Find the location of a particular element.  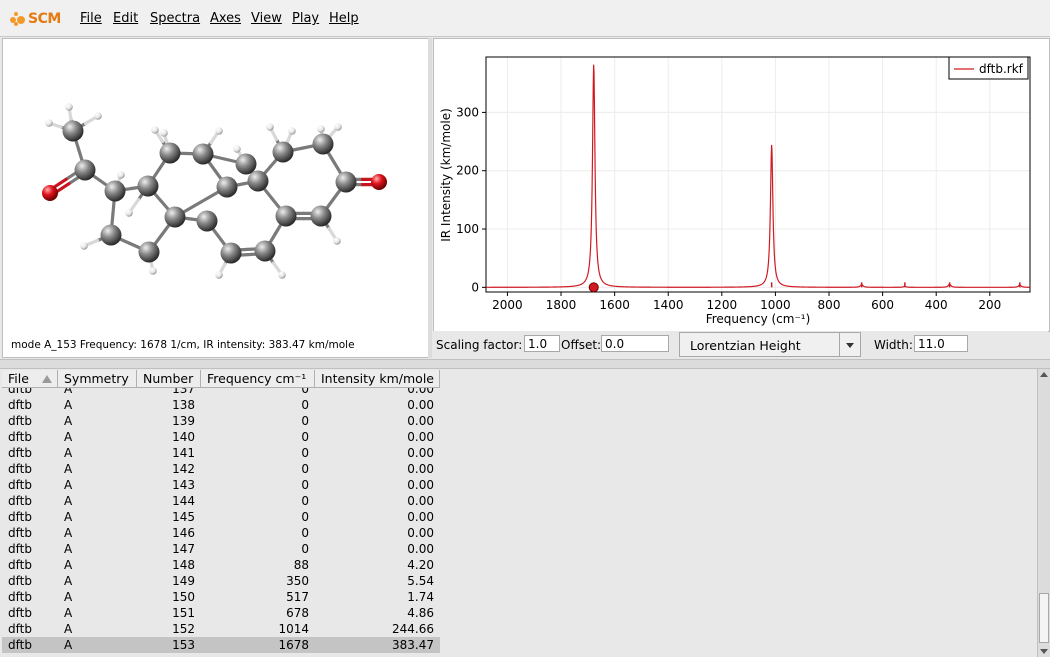

table-row: dftb A 152 1014 244.66 is located at coordinates (221, 629).